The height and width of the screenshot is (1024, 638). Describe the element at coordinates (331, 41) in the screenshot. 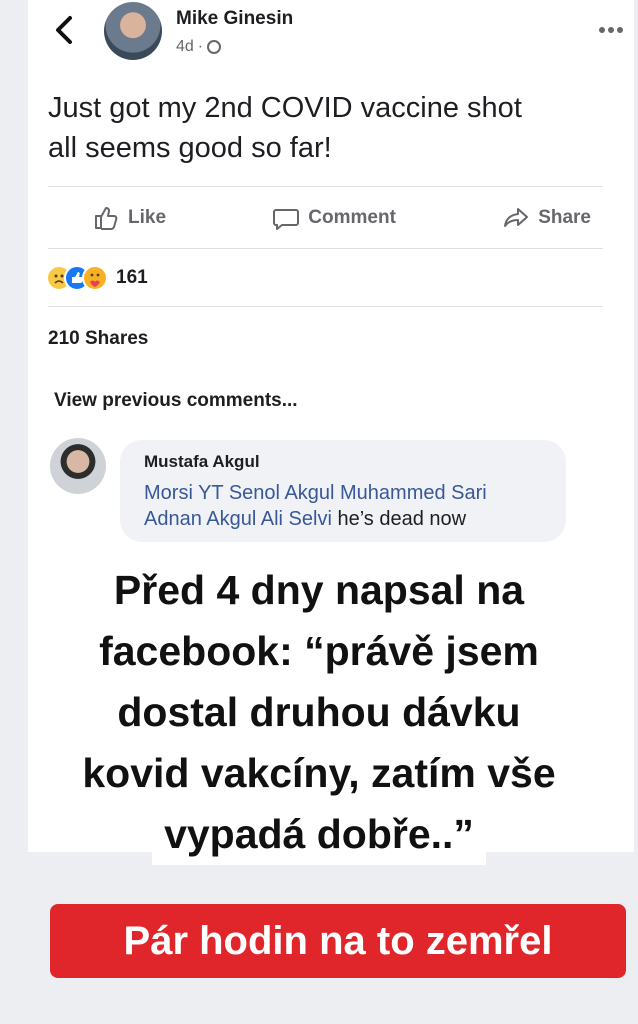

I see `post-header: Mike Ginesin 4d ·` at that location.